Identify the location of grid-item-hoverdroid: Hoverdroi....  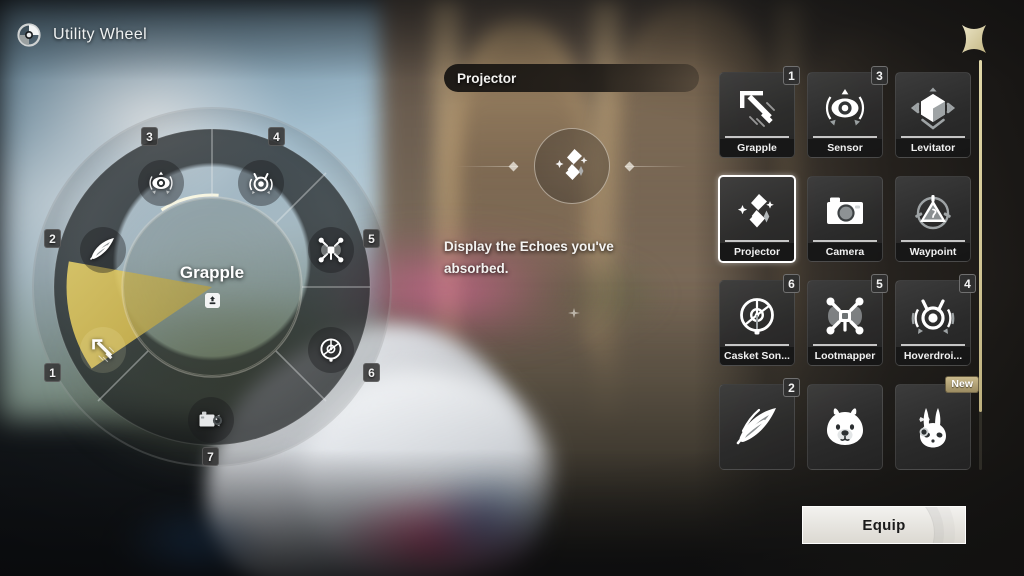
(933, 323).